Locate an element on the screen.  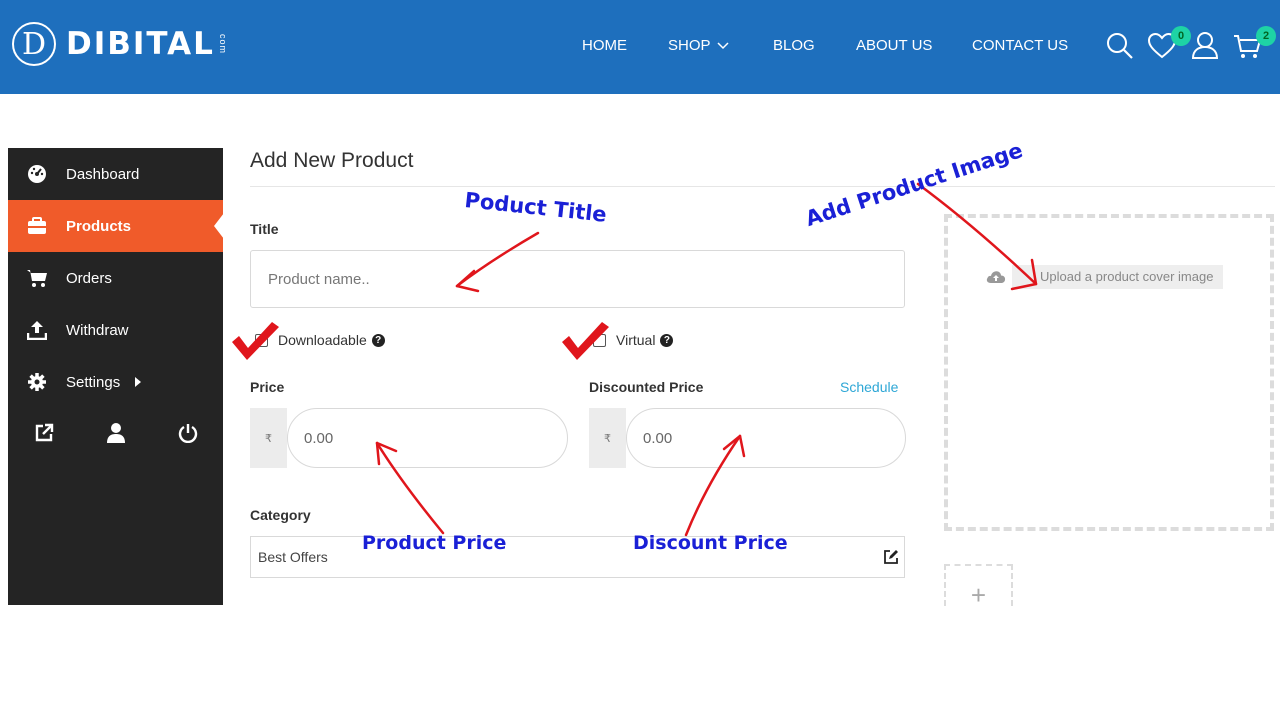
annotation-discount-price: Discount Price is located at coordinates (710, 543).